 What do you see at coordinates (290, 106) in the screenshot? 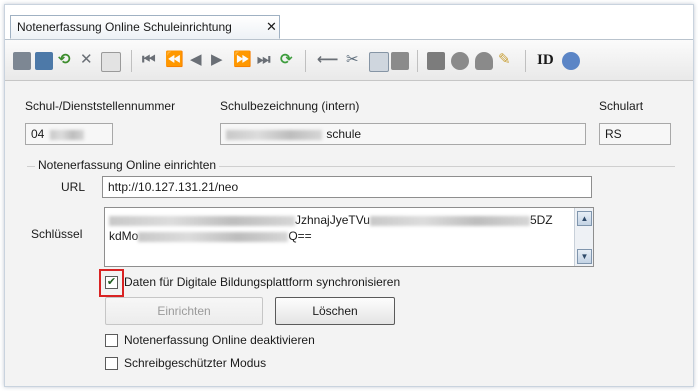
I see `school-name-label: Schulbezeichnung (intern)` at bounding box center [290, 106].